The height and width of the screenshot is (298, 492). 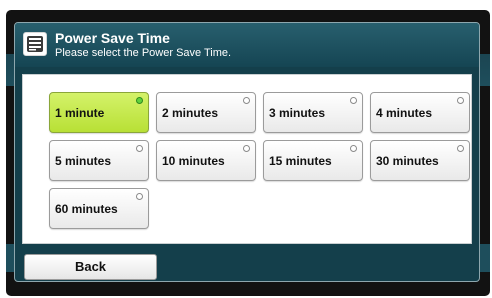 I want to click on dialog-title: Power Save Time, so click(x=112, y=38).